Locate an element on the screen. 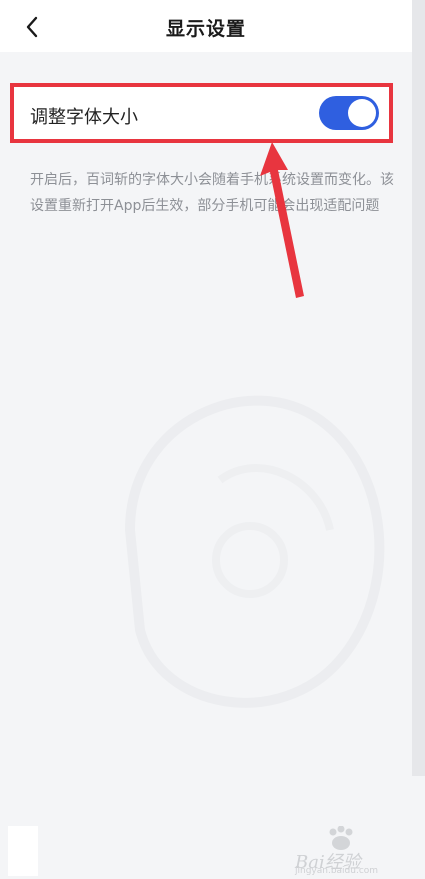  nav-header: 显示设置 is located at coordinates (206, 26).